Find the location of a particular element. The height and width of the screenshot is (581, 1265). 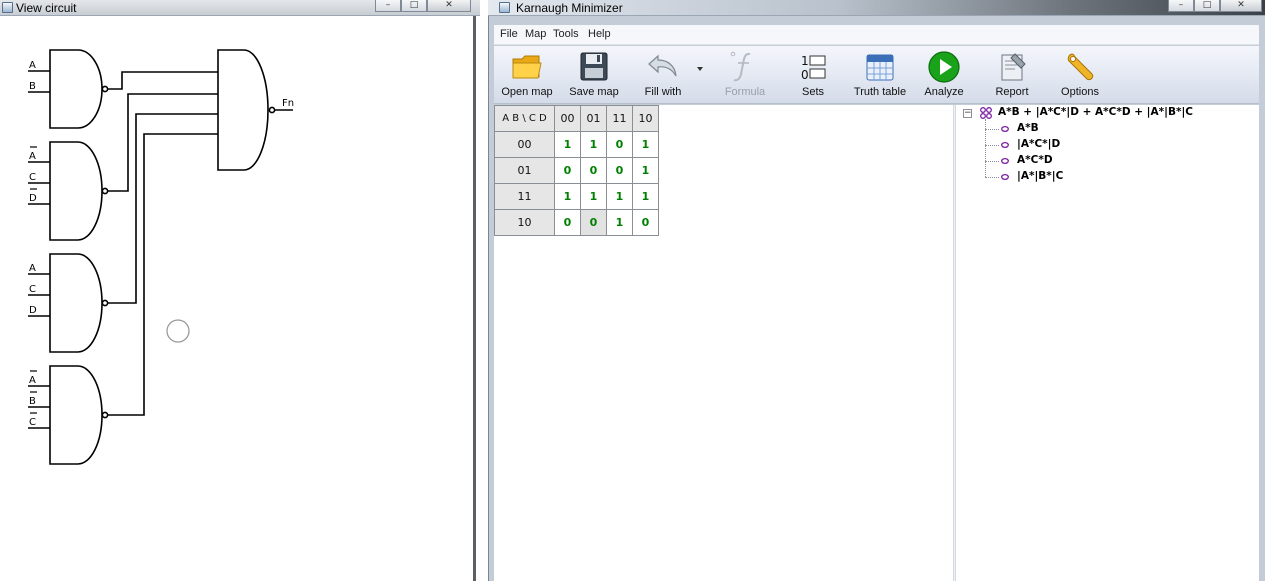

truth-table-button: Truth table is located at coordinates (880, 75).